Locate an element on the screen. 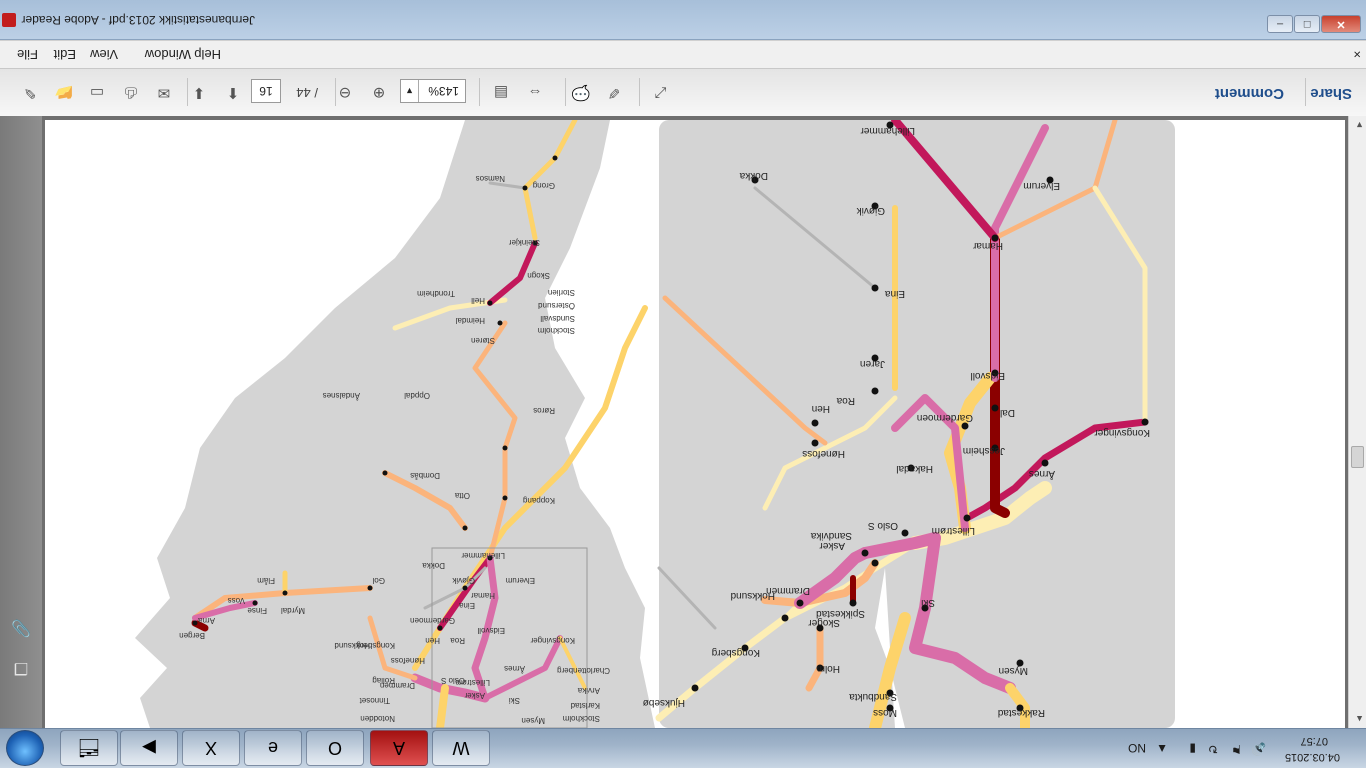 This screenshot has height=768, width=1366. vertical-scrollbar: ▲ ▼ is located at coordinates (1357, 422).